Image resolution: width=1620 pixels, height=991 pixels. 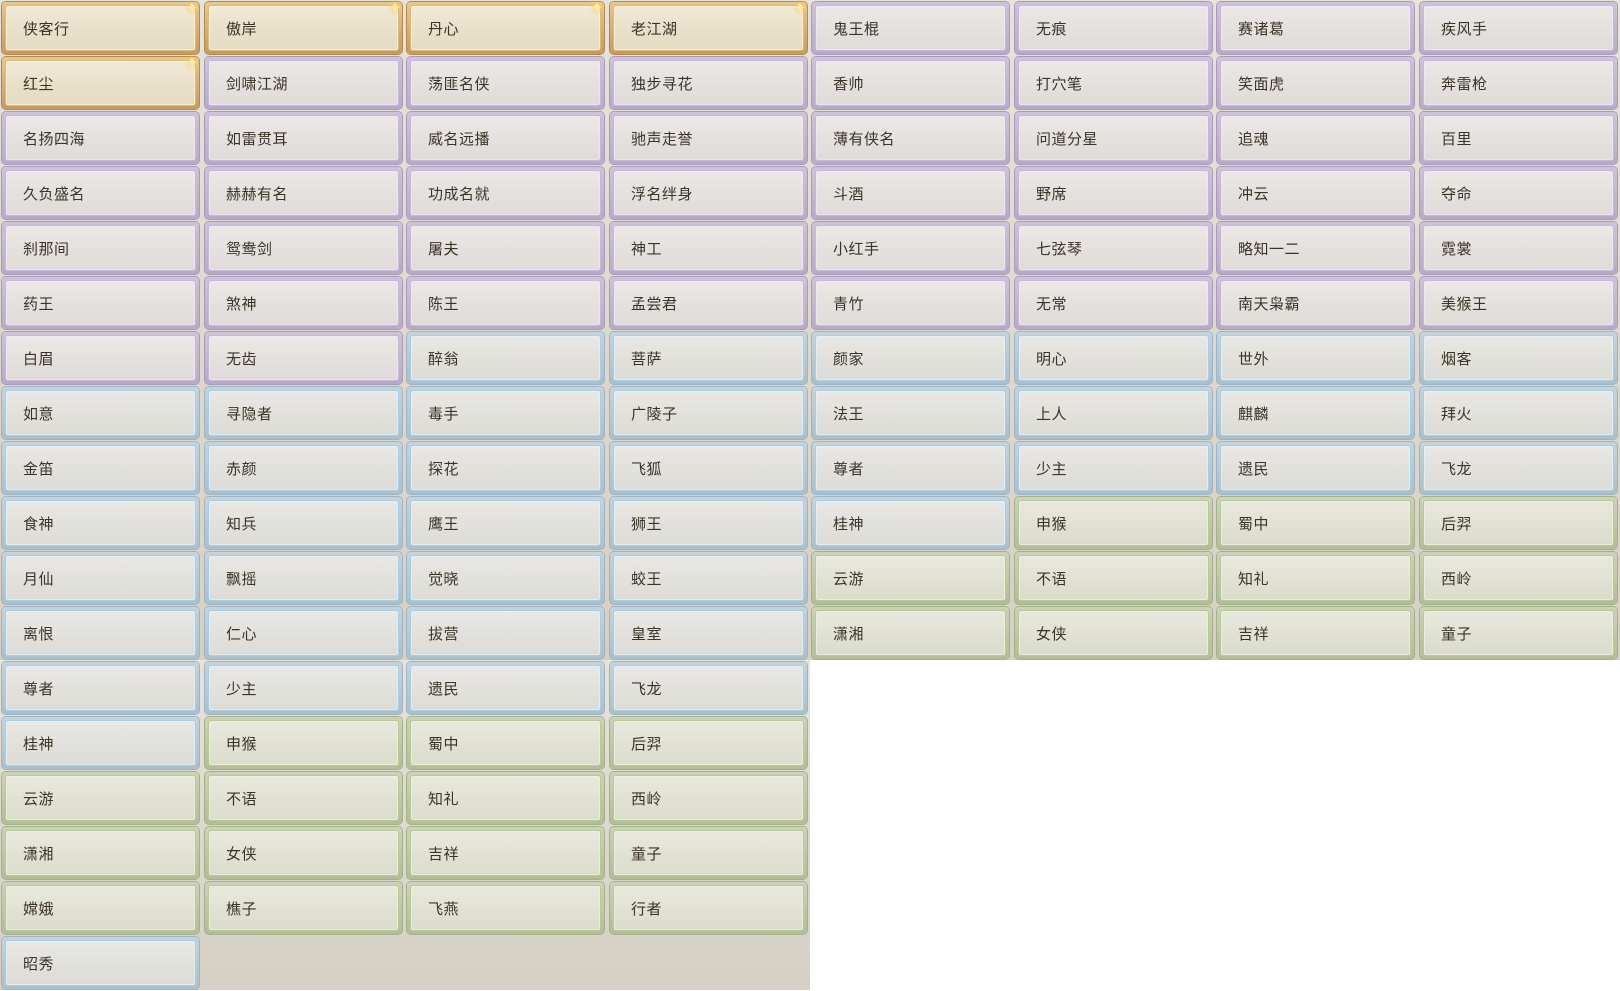 I want to click on title-tile: 刹那间, so click(x=100, y=248).